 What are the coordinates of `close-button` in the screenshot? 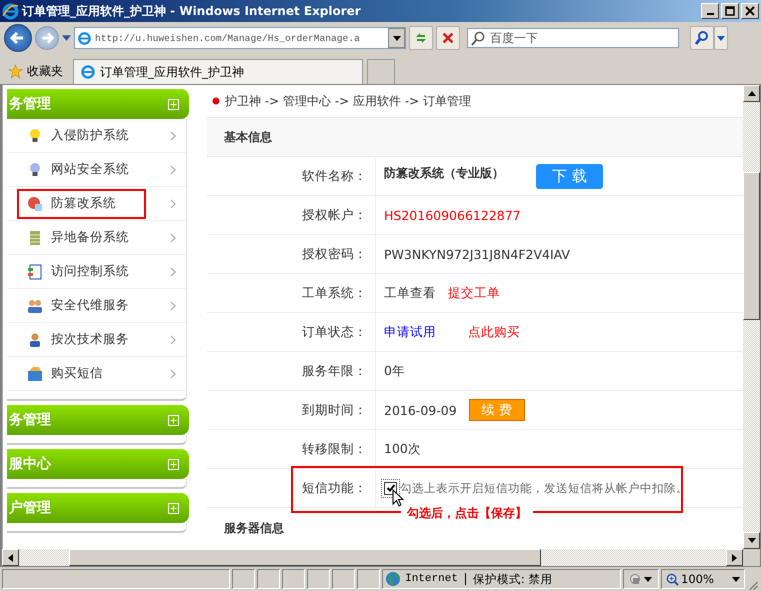 It's located at (750, 11).